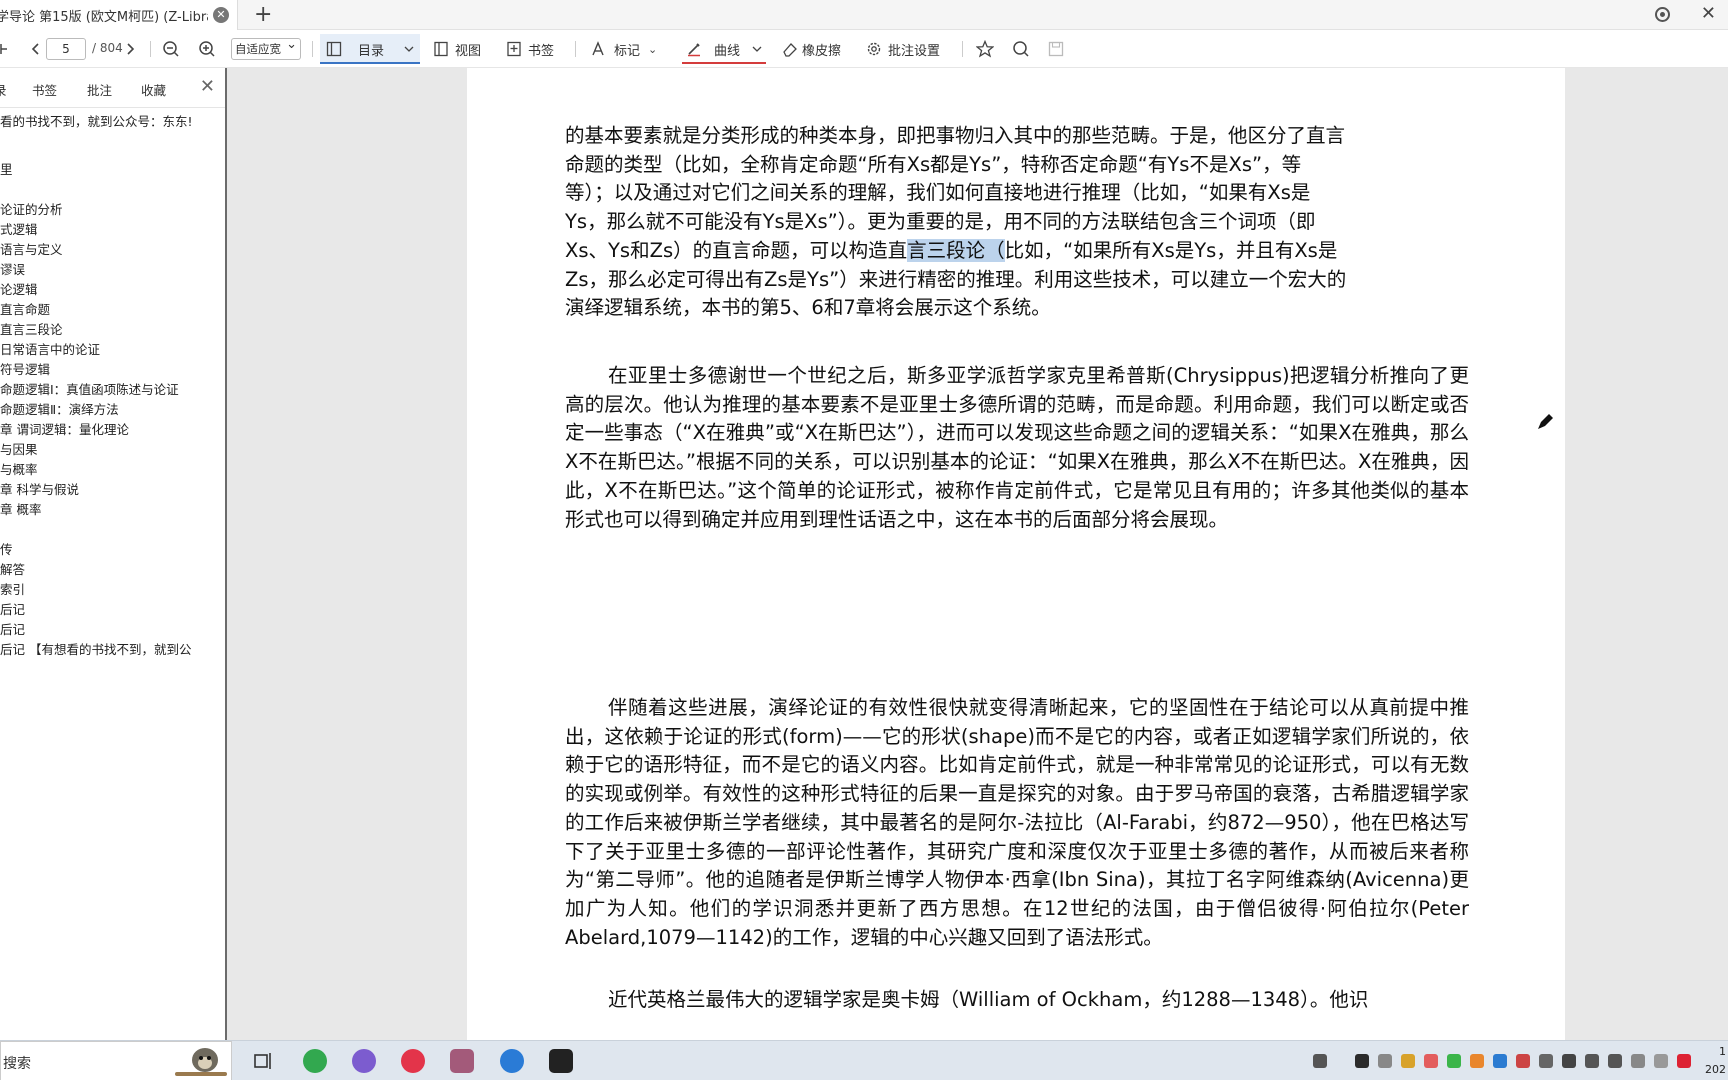  I want to click on toc-item: 与概率, so click(19, 470).